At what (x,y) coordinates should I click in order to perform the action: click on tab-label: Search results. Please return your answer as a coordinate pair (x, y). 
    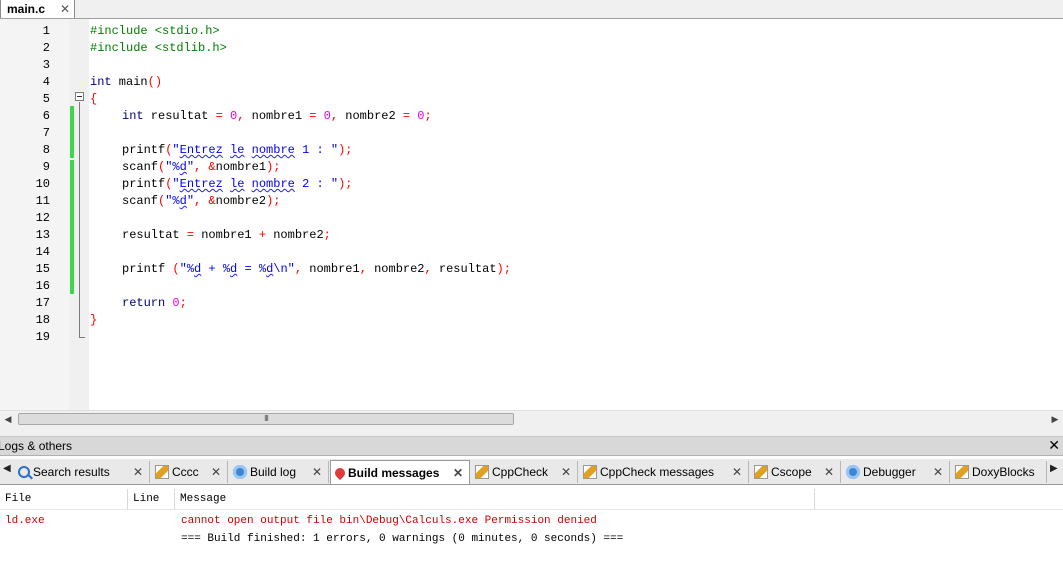
    Looking at the image, I should click on (71, 472).